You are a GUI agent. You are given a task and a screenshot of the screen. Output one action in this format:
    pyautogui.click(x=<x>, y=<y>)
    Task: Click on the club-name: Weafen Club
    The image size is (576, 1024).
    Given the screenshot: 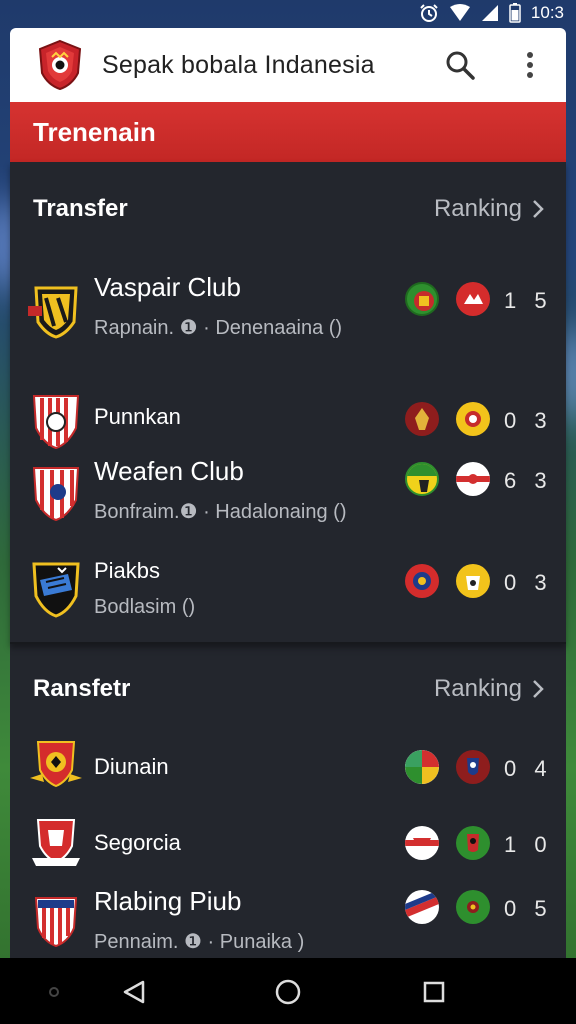 What is the action you would take?
    pyautogui.click(x=169, y=471)
    